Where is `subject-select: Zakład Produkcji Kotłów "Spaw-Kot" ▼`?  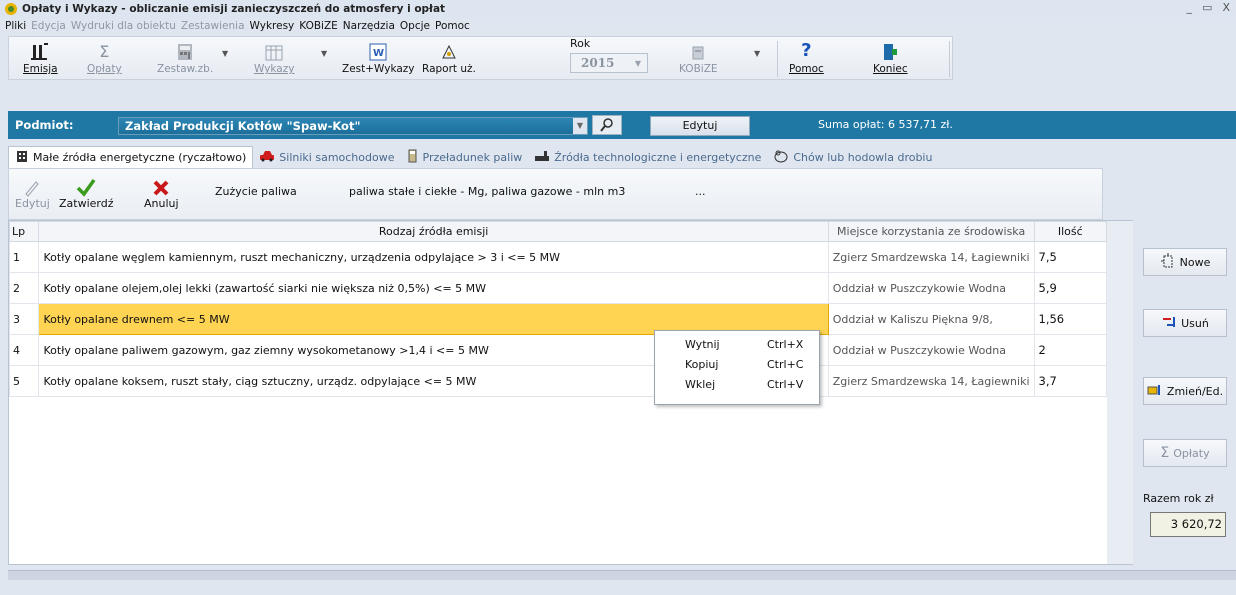
subject-select: Zakład Produkcji Kotłów "Spaw-Kot" ▼ is located at coordinates (353, 126).